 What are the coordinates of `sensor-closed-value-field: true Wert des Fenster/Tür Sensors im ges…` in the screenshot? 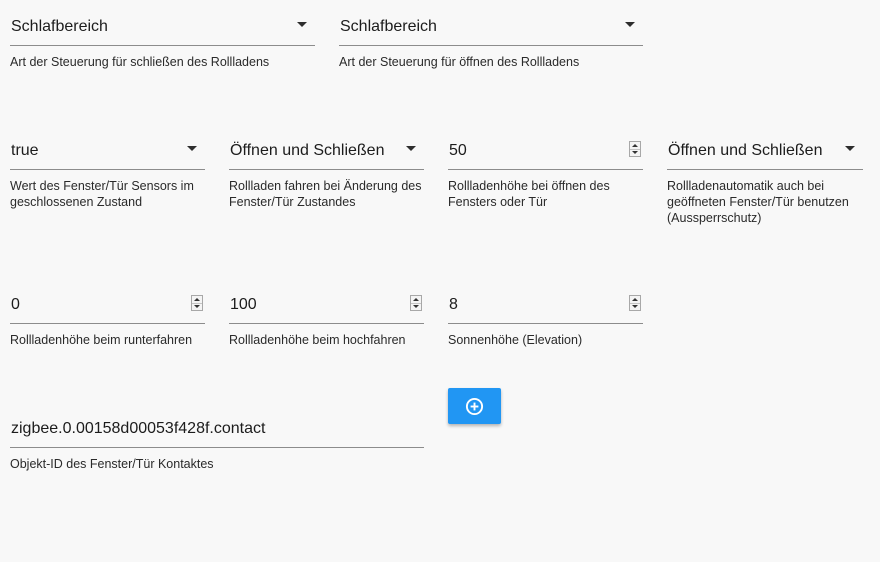 It's located at (107, 171).